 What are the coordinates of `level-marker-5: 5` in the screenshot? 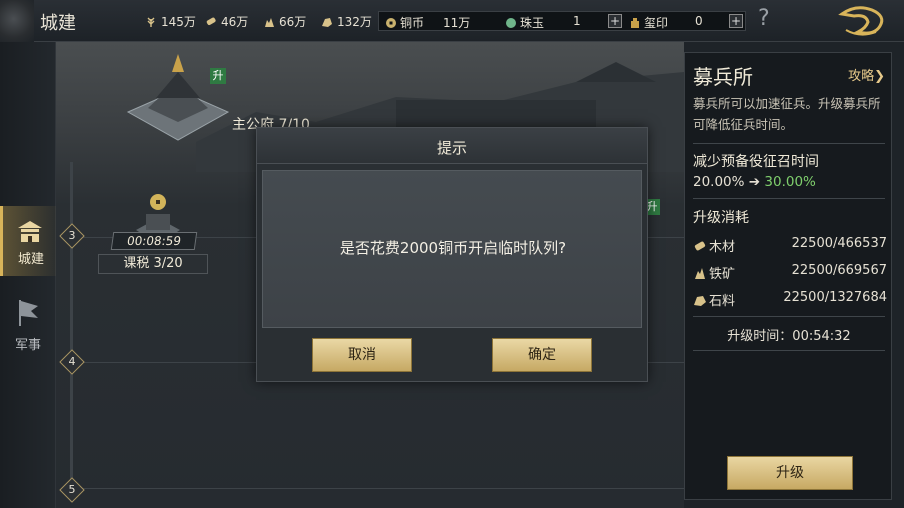 It's located at (72, 490).